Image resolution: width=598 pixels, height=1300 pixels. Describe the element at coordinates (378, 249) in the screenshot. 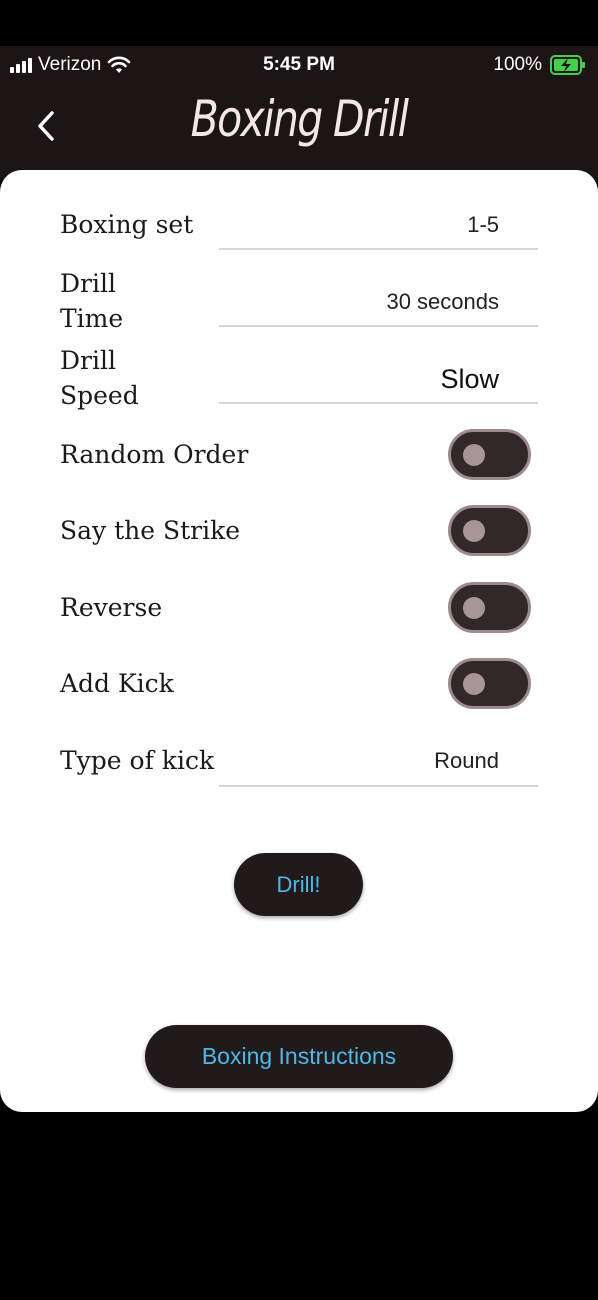

I see `boxing-set-underline` at that location.